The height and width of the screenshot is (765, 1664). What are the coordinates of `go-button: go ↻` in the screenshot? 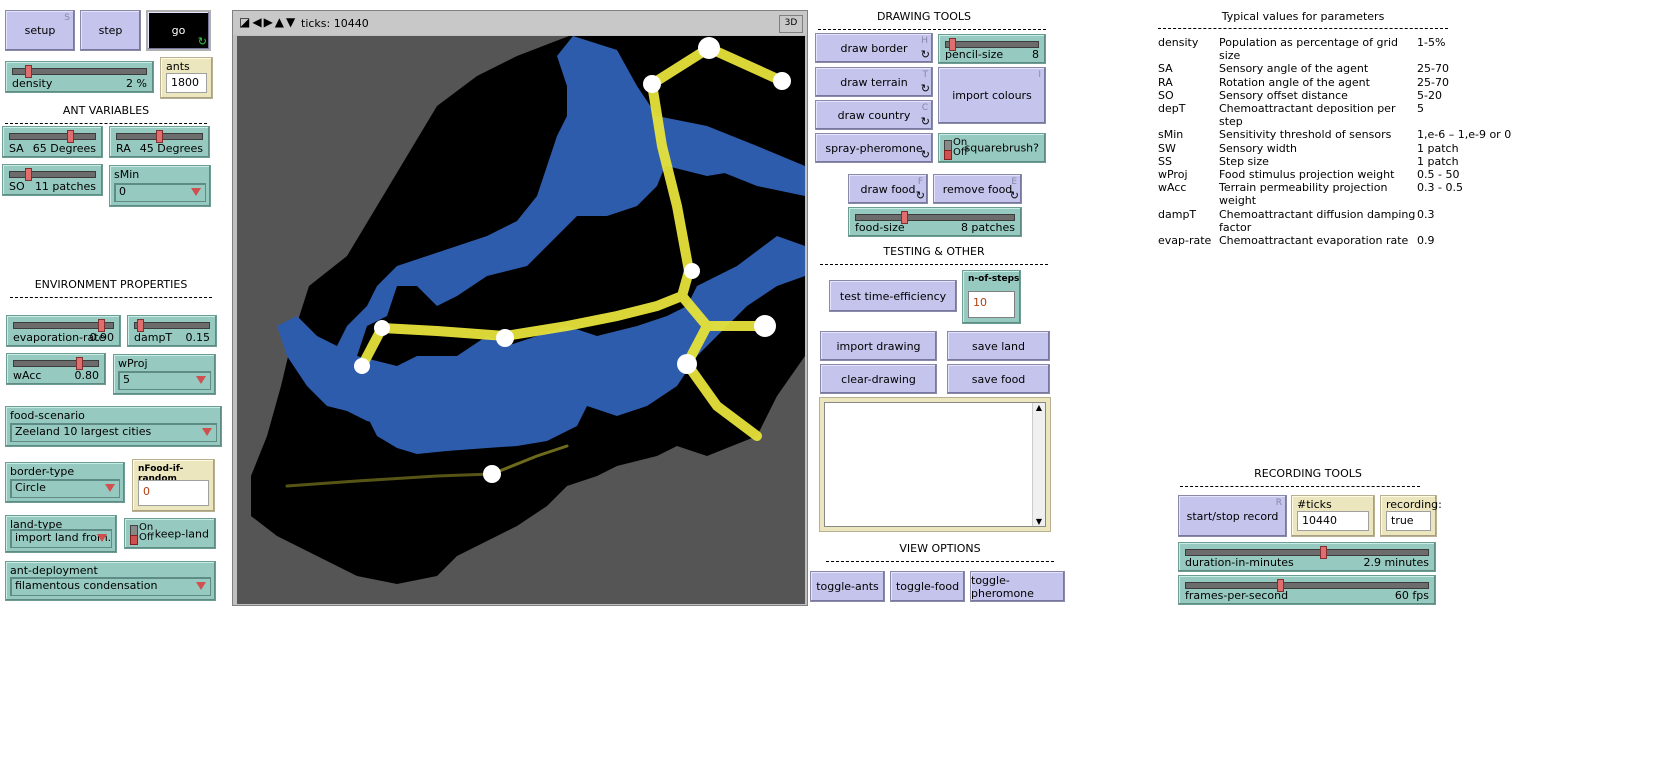 It's located at (178, 30).